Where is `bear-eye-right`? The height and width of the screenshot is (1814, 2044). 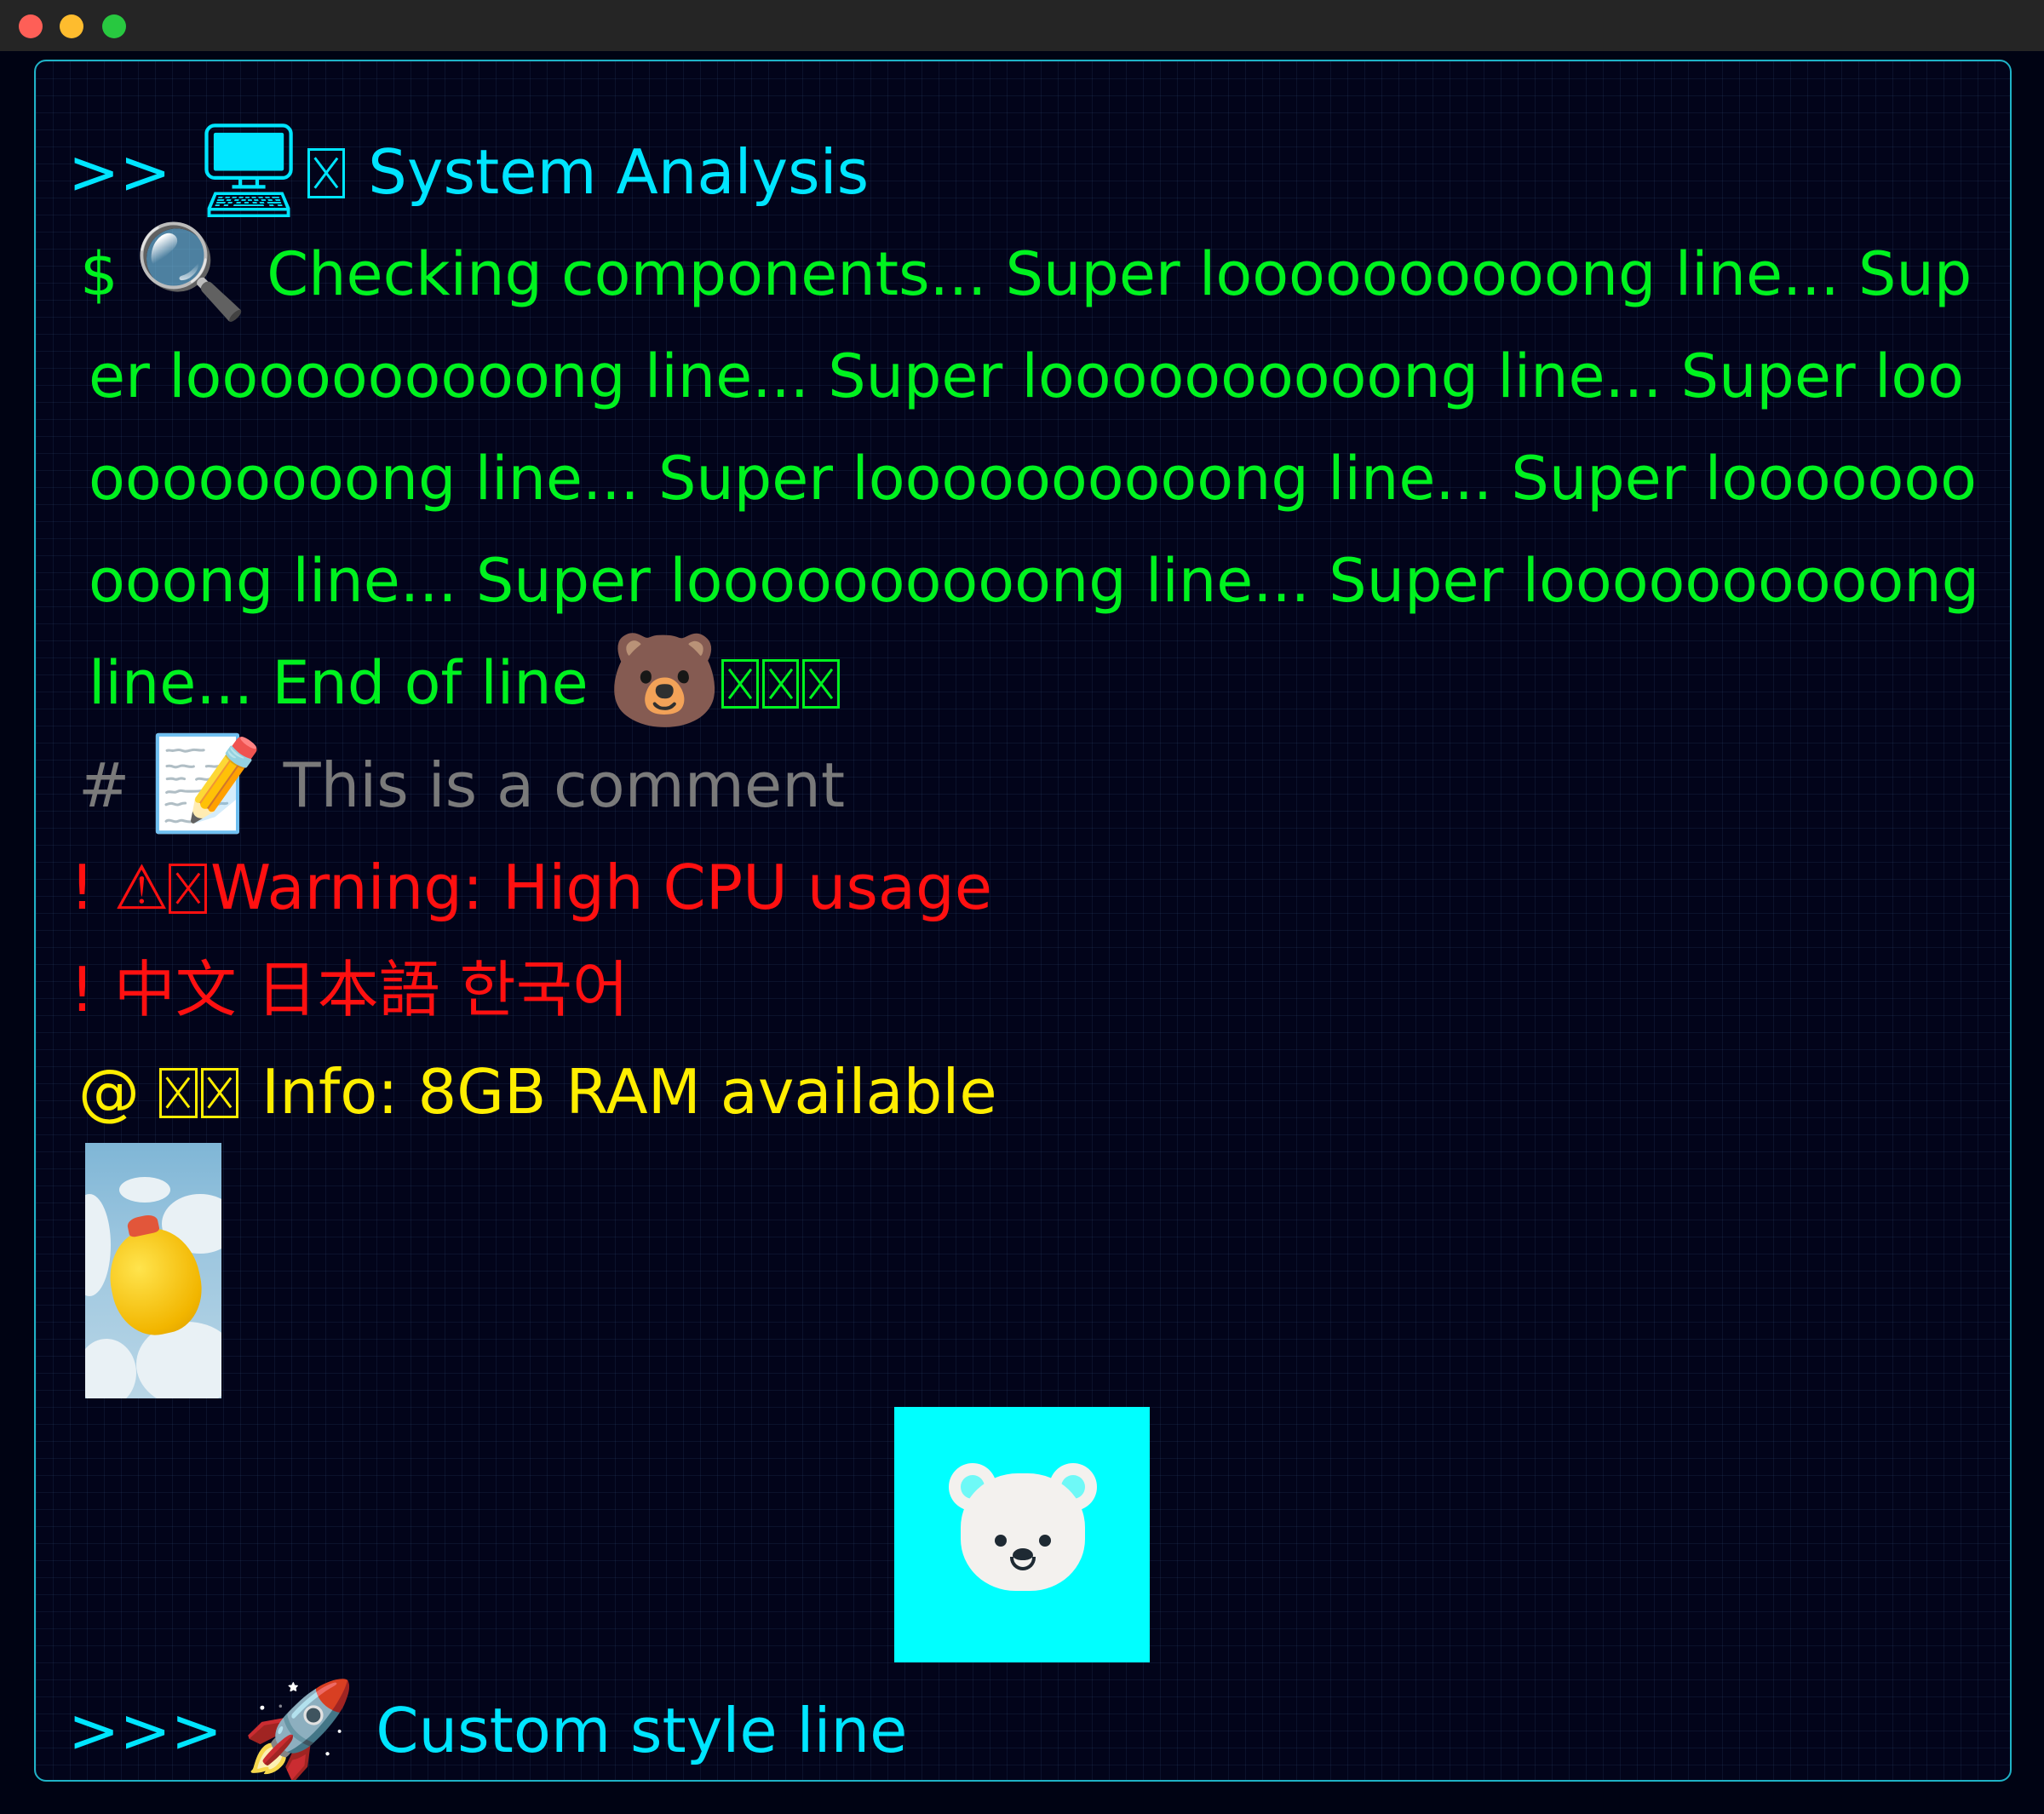
bear-eye-right is located at coordinates (1045, 1541).